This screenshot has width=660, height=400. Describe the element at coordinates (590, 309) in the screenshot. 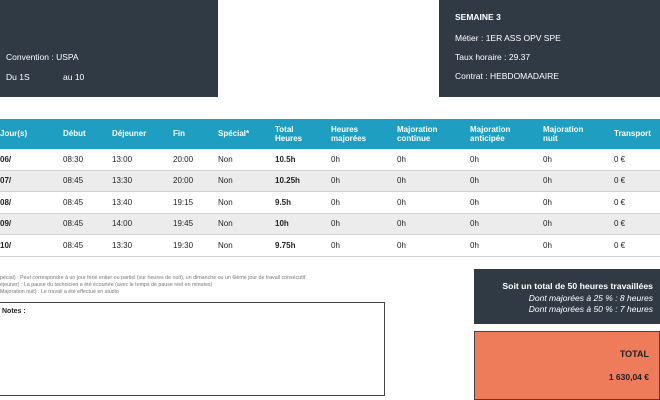

I see `summary-majored-50: Dont majorées à 50 % : 7 heures` at that location.